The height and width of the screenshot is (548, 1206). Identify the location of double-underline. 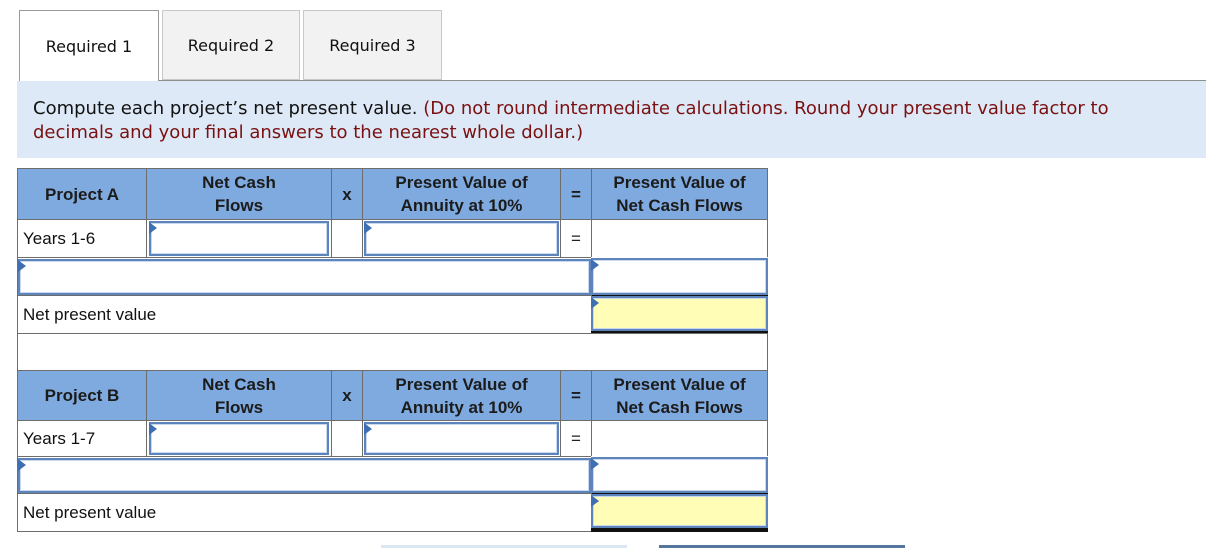
(679, 530).